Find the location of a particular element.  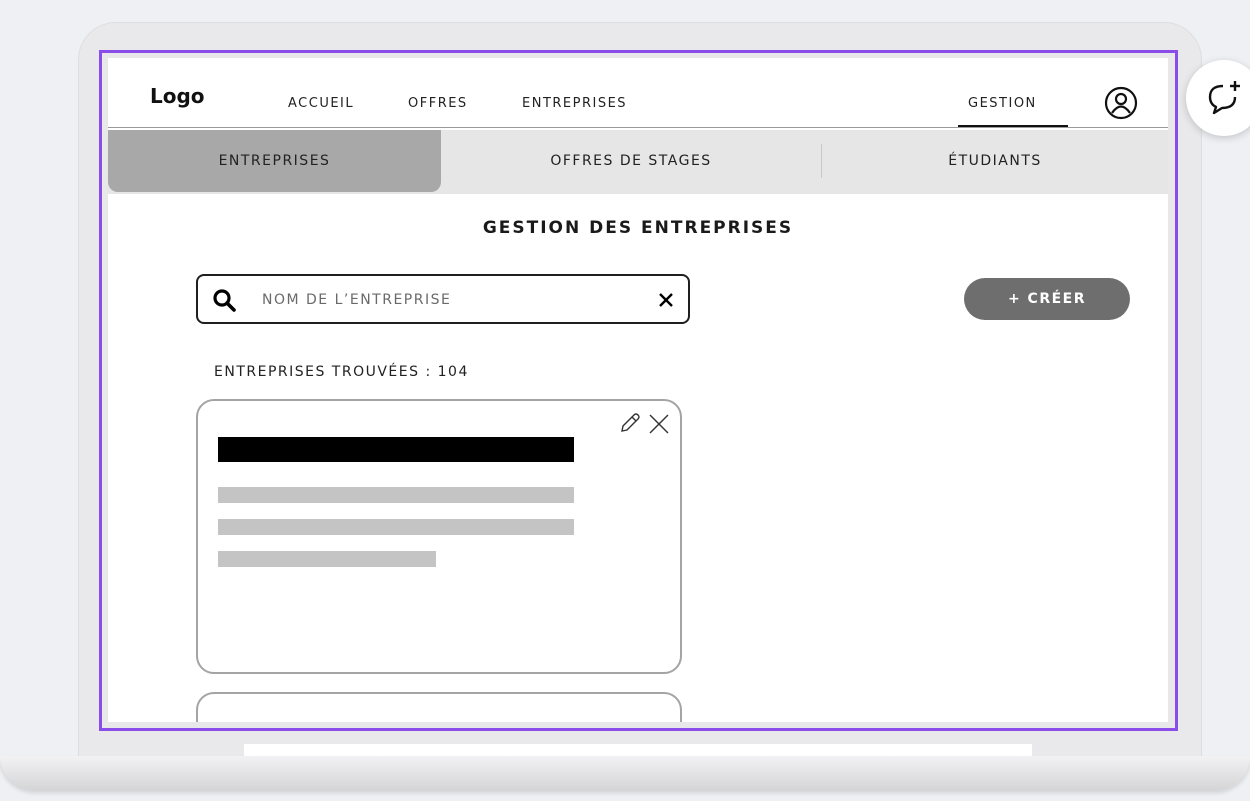

search-bar is located at coordinates (443, 299).